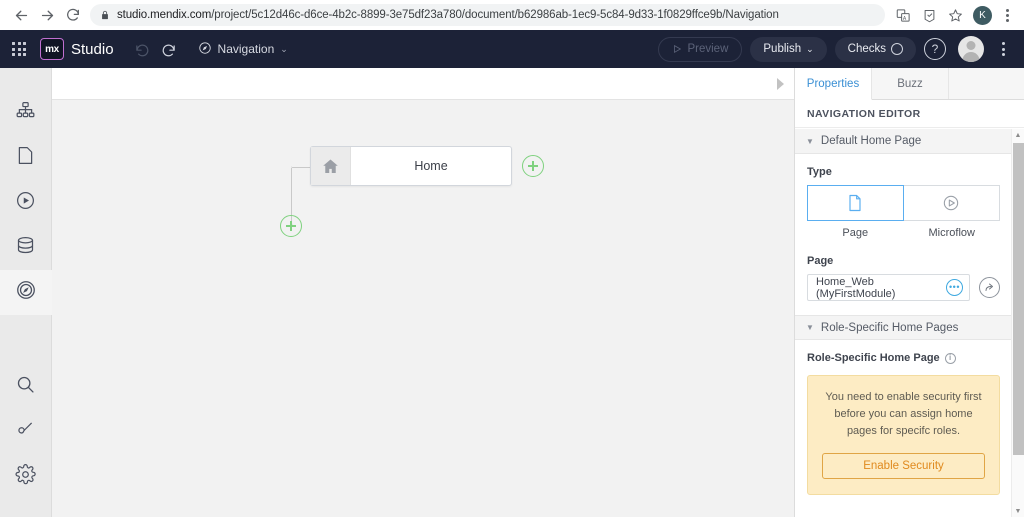 Image resolution: width=1024 pixels, height=517 pixels. What do you see at coordinates (143, 49) in the screenshot?
I see `undo-icon` at bounding box center [143, 49].